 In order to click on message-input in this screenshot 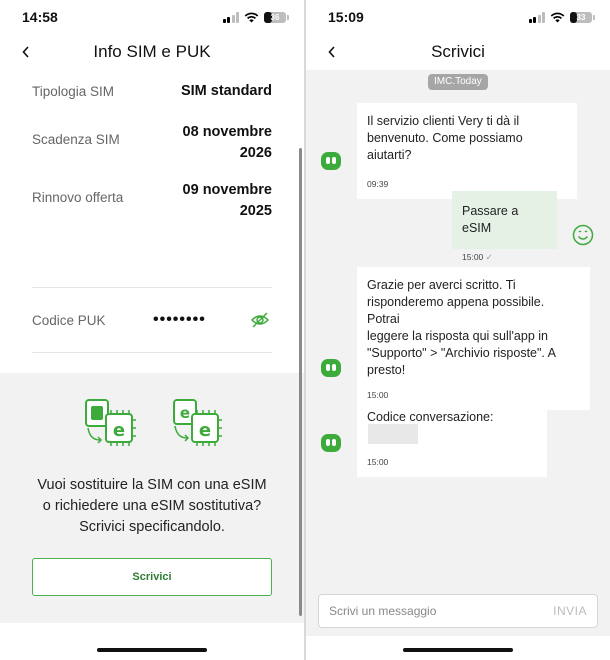, I will do `click(429, 611)`.